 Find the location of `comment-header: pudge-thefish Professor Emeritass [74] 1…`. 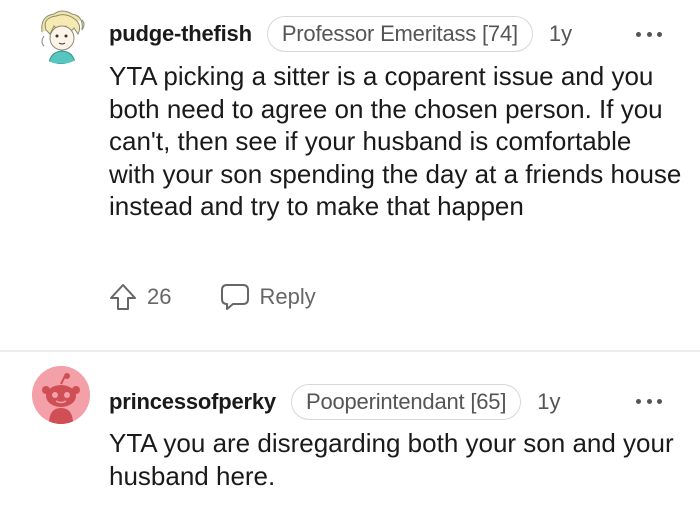

comment-header: pudge-thefish Professor Emeritass [74] 1… is located at coordinates (340, 34).